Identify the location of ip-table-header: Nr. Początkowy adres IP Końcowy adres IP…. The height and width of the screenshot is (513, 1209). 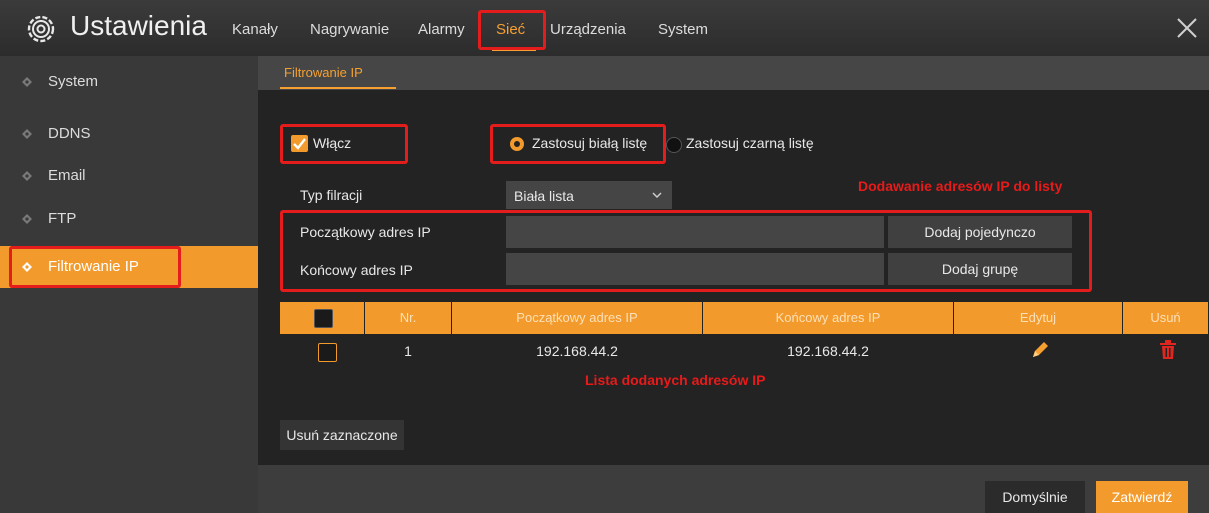
(744, 318).